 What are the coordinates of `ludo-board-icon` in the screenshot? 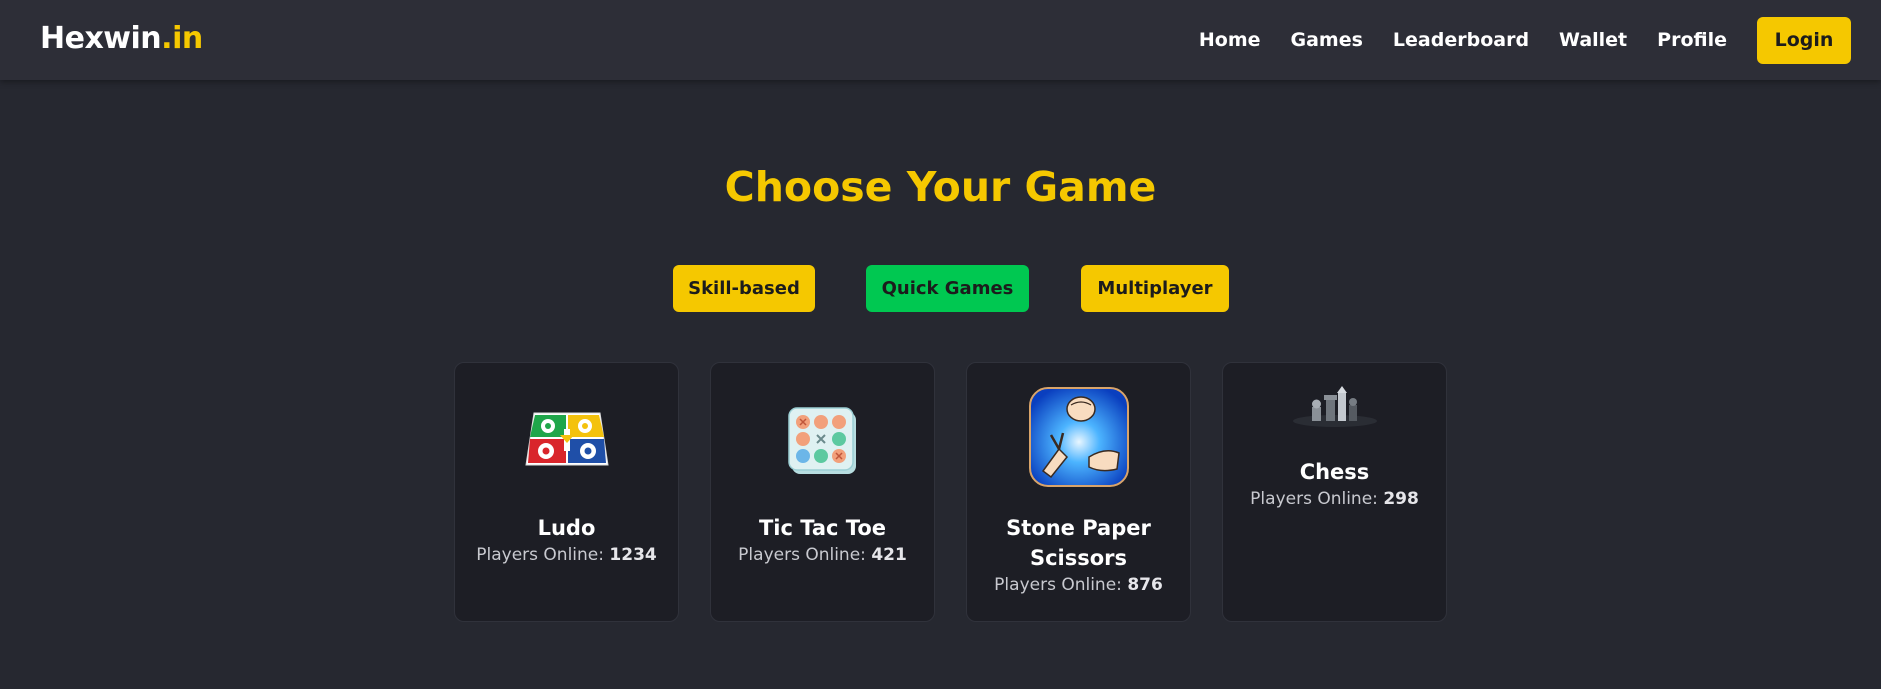 It's located at (567, 439).